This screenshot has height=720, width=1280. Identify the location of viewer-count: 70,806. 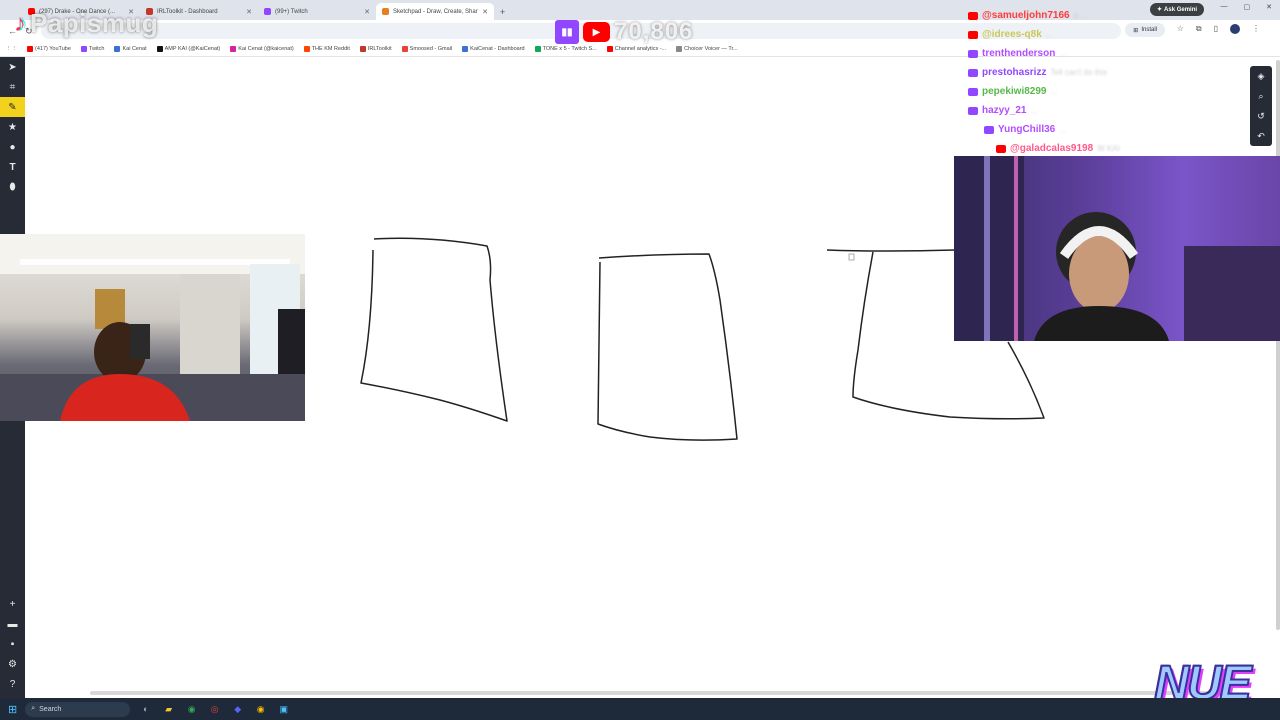
(654, 31).